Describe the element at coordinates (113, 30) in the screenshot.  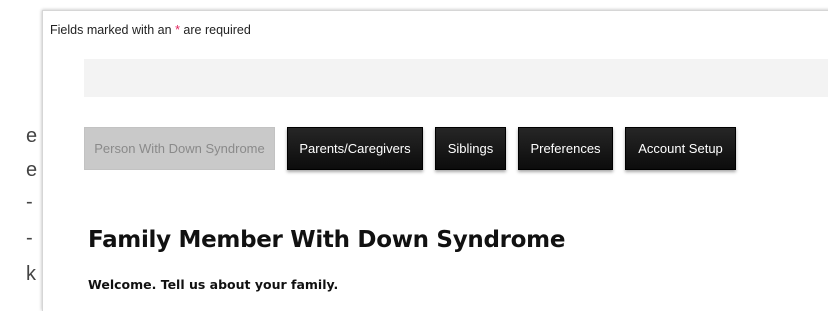
I see `required-note-prefix: Fields marked with an` at that location.